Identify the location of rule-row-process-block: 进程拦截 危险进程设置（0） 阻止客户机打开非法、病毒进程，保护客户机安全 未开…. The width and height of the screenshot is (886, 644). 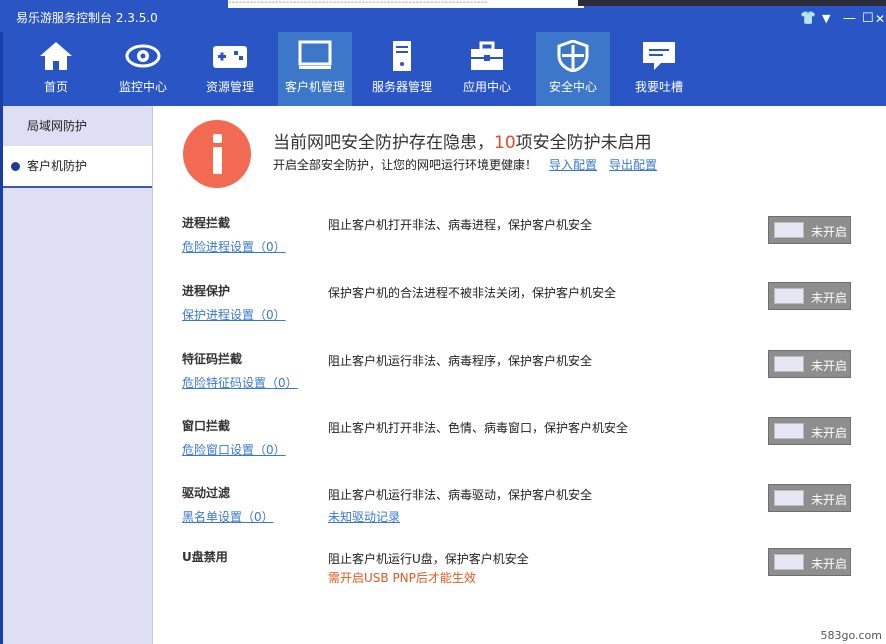
(519, 244).